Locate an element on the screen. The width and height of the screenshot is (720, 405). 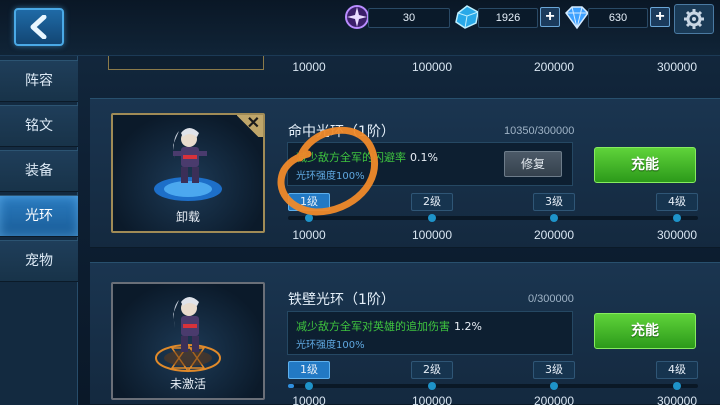
purple-crystal-count: 30 is located at coordinates (409, 18).